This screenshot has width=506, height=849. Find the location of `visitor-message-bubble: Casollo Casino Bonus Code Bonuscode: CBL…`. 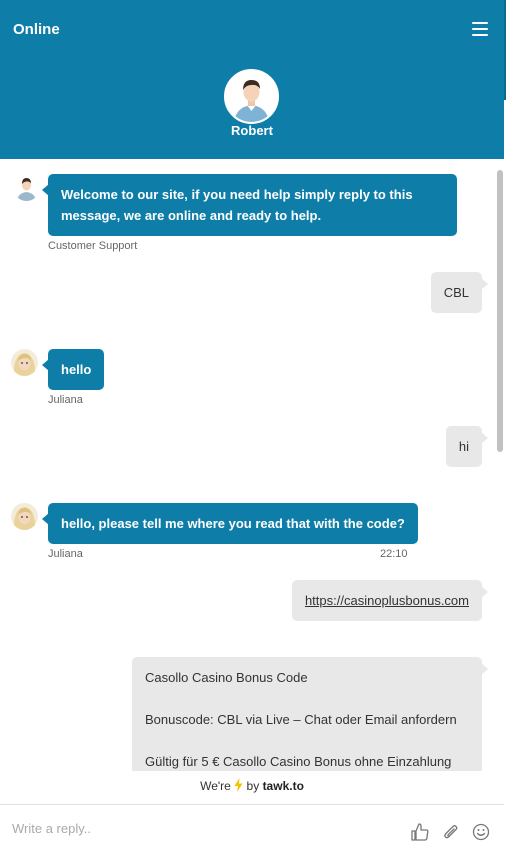

visitor-message-bubble: Casollo Casino Bonus Code Bonuscode: CBL… is located at coordinates (310, 714).